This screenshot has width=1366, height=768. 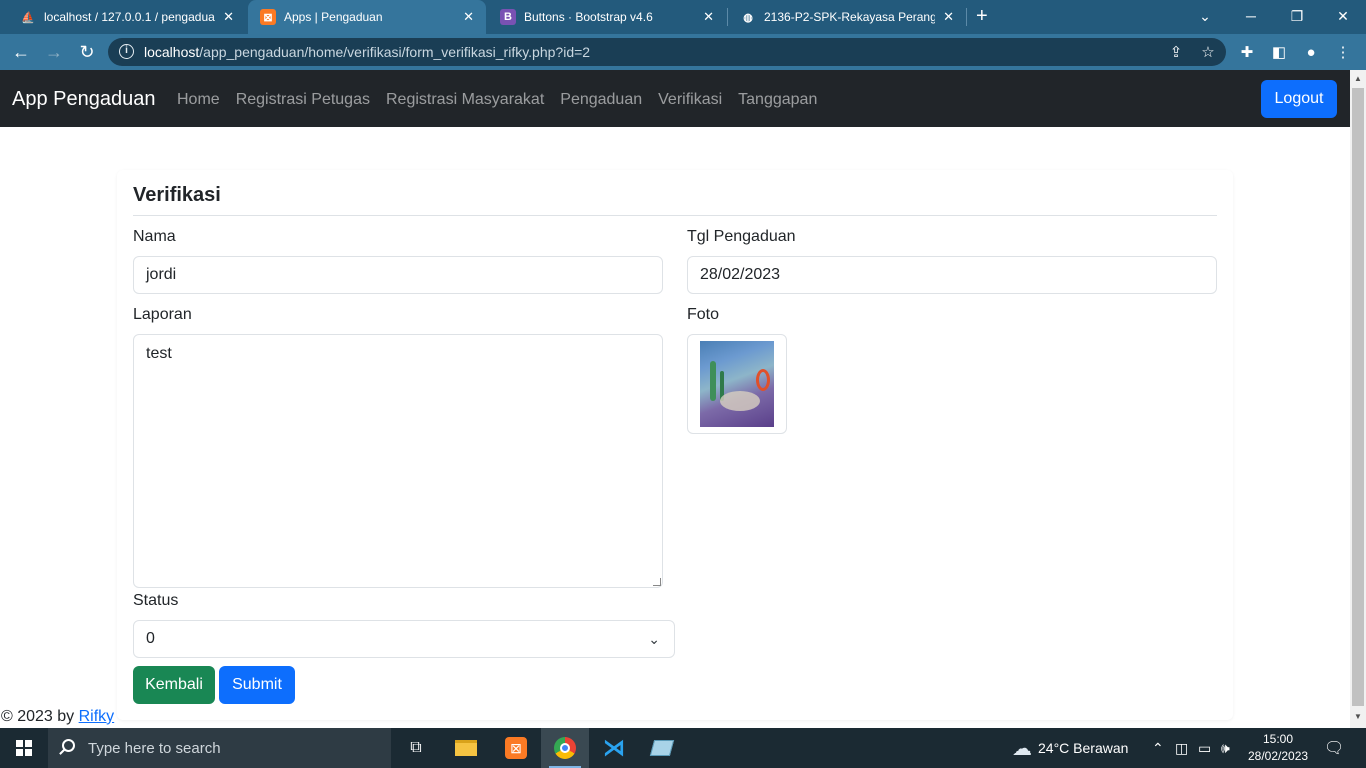 I want to click on cloud-icon: ☁, so click(x=1022, y=748).